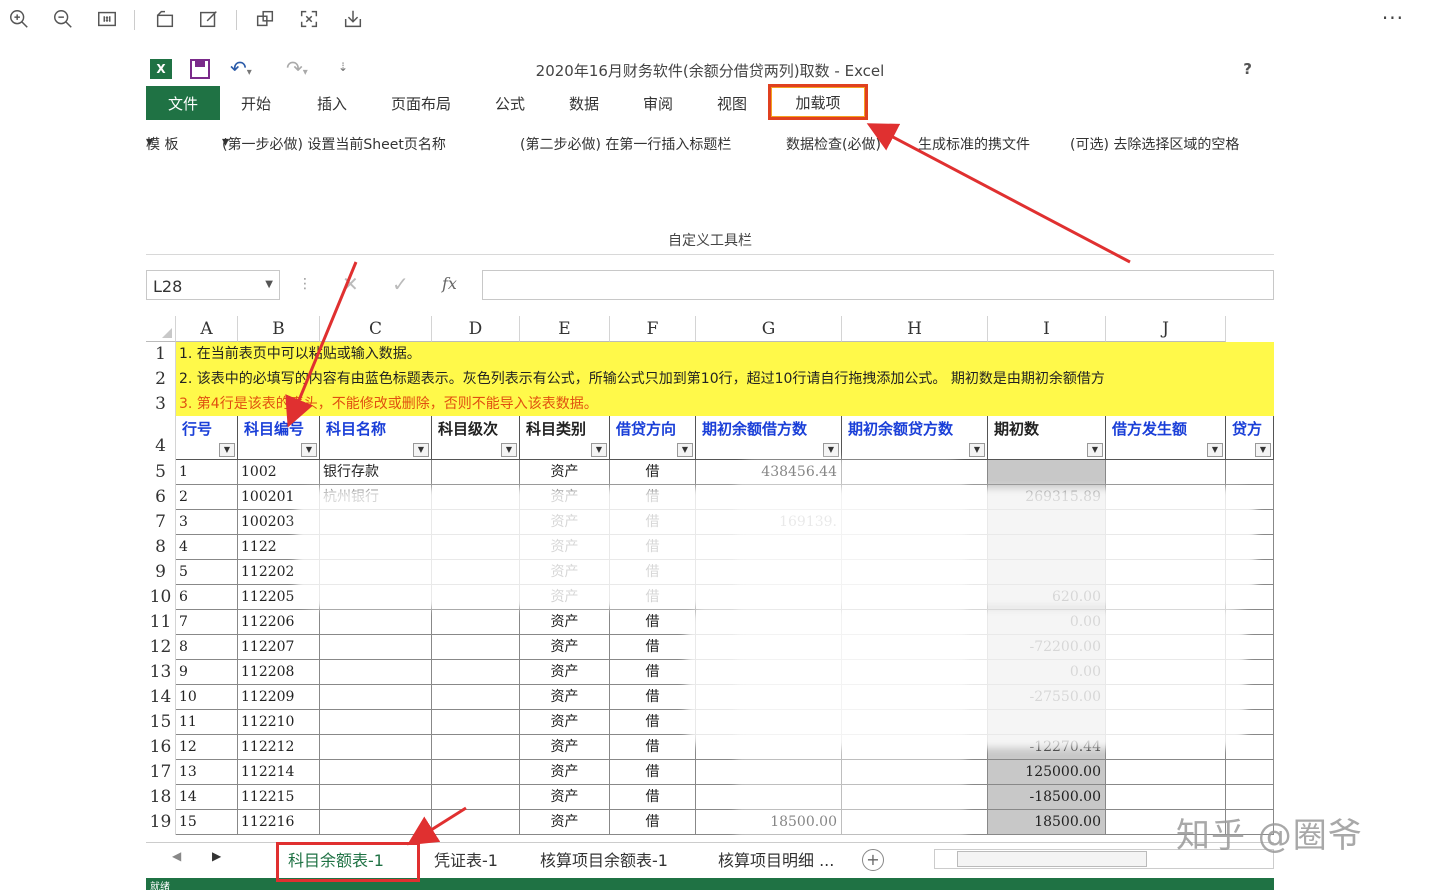  I want to click on remove-spaces-button: (可选) 去除选择区域的空格, so click(1154, 144).